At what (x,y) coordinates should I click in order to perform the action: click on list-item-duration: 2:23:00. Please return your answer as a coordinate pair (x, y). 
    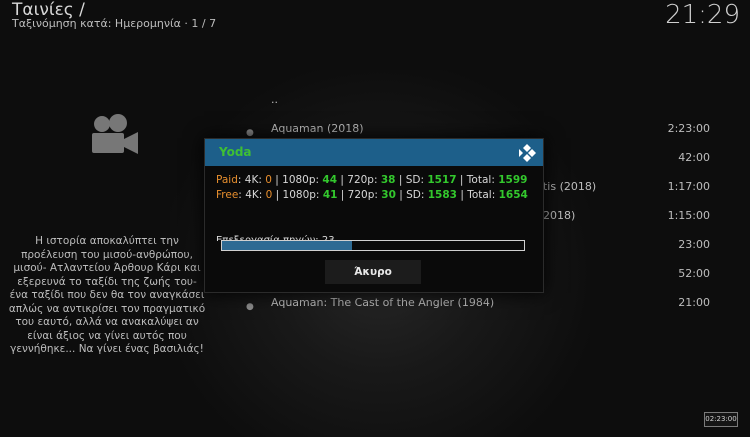
    Looking at the image, I should click on (688, 128).